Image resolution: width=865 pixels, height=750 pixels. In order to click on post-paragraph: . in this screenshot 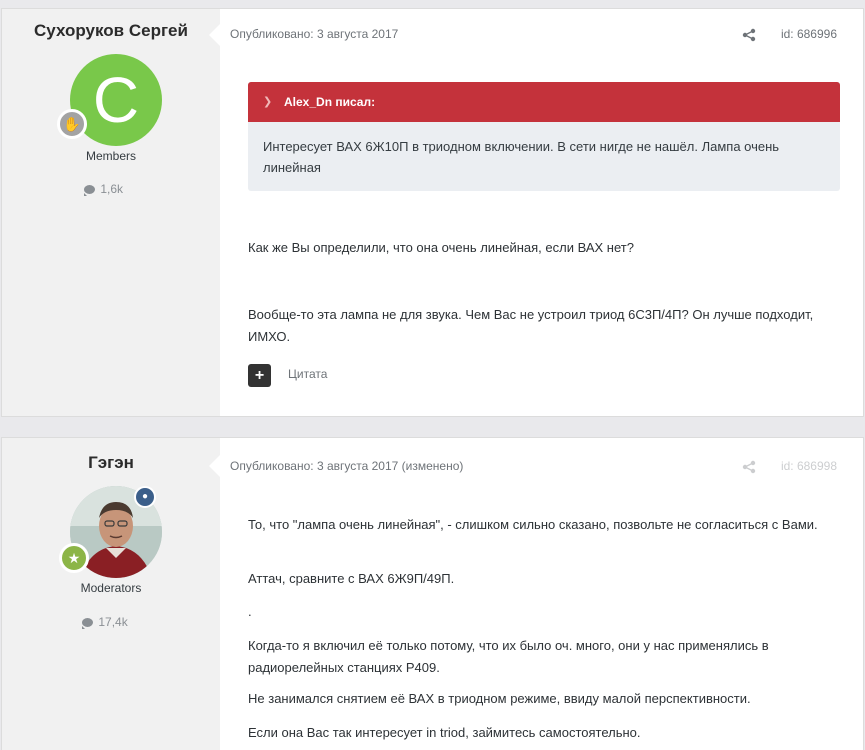, I will do `click(250, 611)`.